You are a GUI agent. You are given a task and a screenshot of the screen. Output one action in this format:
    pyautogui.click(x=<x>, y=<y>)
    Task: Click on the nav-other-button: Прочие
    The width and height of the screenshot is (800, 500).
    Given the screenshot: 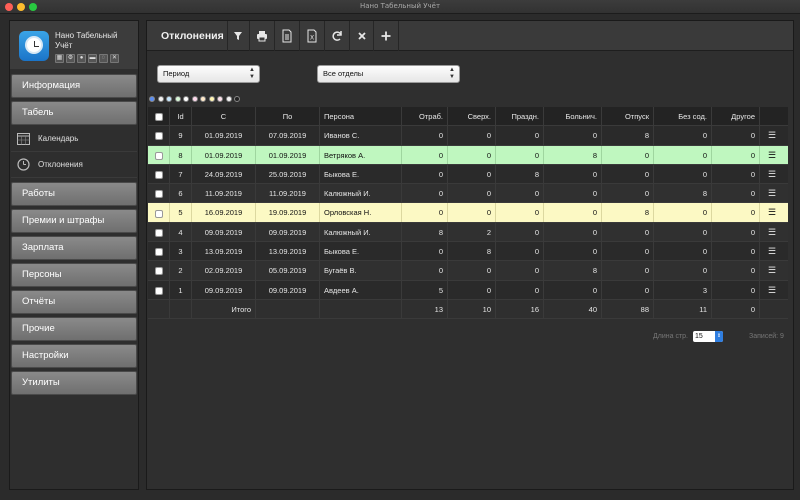 What is the action you would take?
    pyautogui.click(x=74, y=329)
    